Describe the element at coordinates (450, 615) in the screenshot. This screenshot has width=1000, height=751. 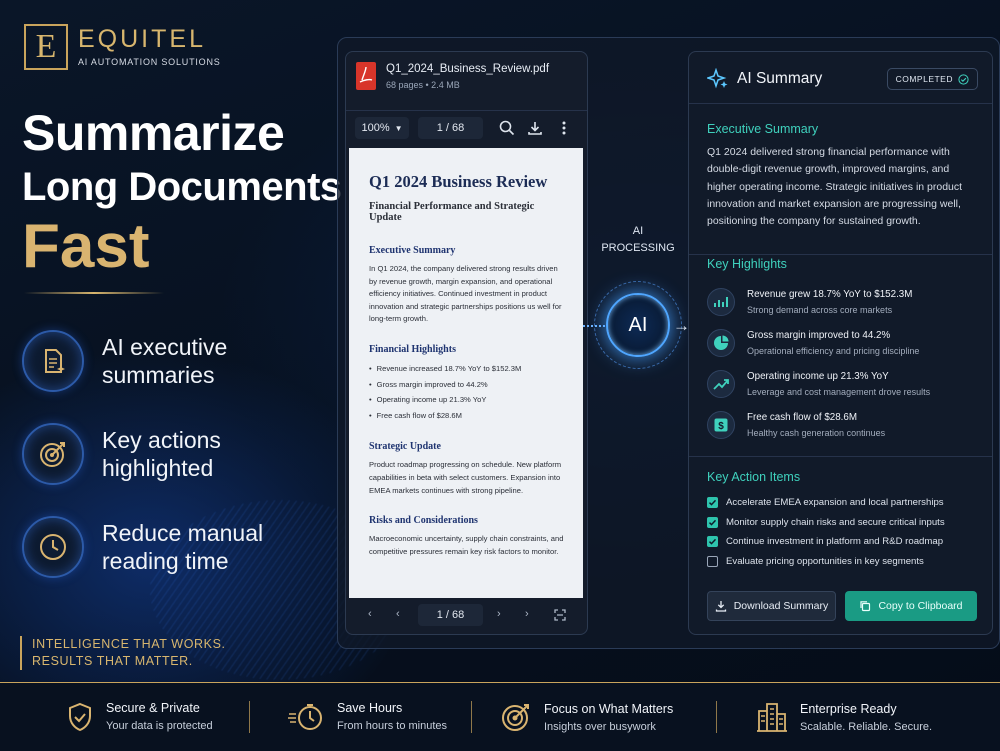
I see `page-number-footer: 1 / 68` at that location.